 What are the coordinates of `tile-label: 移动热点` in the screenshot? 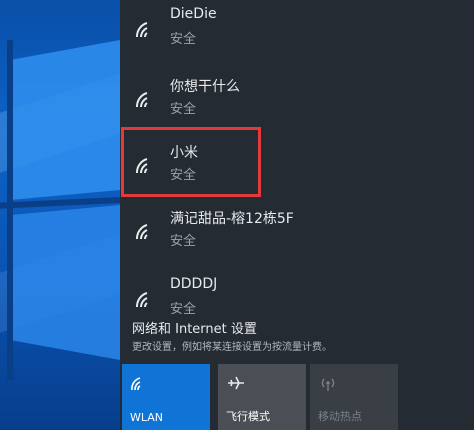 It's located at (340, 416).